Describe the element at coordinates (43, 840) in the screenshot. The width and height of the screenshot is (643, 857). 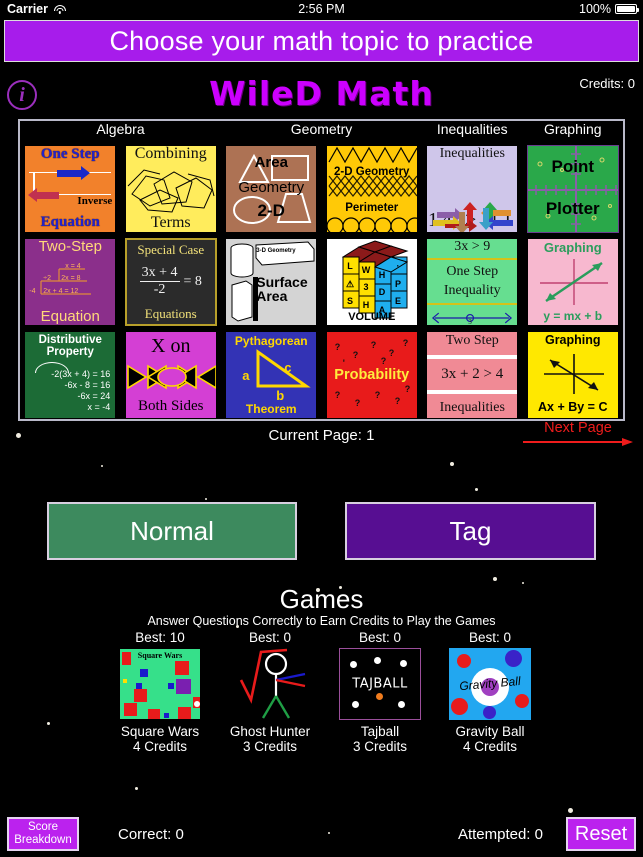
I see `score-breakdown-line-2: Breakdown` at that location.